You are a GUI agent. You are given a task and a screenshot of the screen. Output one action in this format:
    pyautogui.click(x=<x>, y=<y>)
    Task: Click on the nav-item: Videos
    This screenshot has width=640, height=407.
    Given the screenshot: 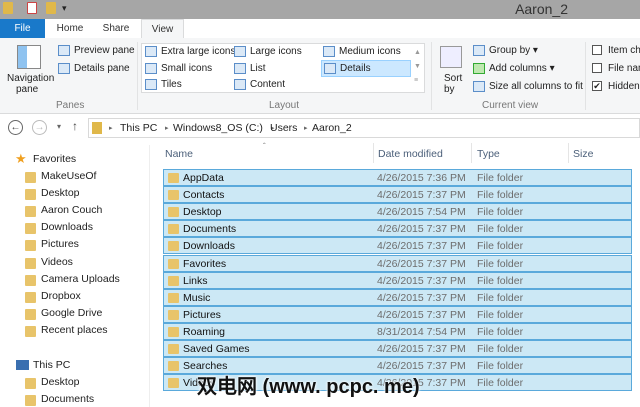 What is the action you would take?
    pyautogui.click(x=57, y=262)
    